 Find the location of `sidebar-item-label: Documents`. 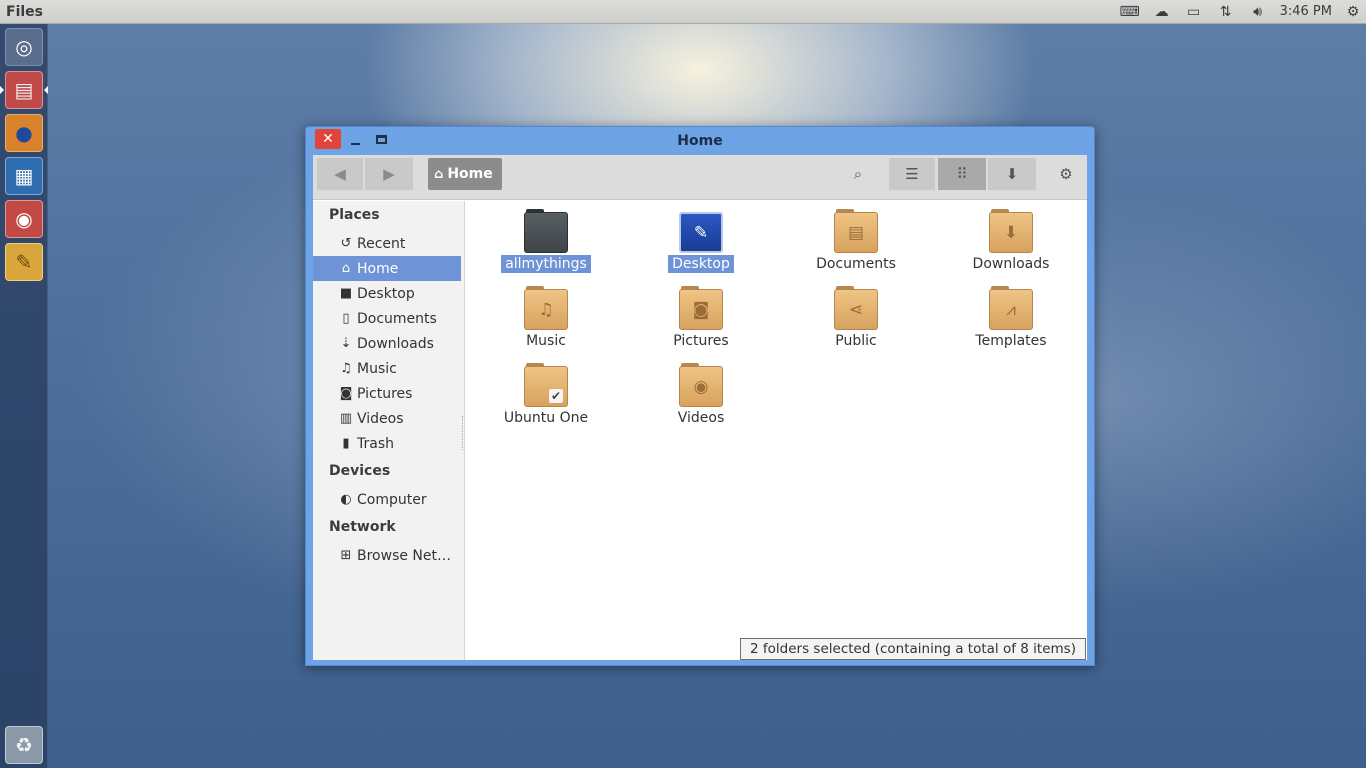

sidebar-item-label: Documents is located at coordinates (397, 318).